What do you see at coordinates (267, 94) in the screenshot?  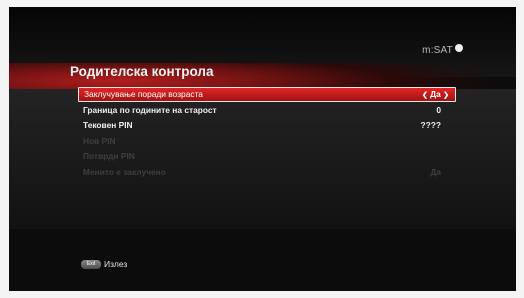 I see `menu-row-age-lock: Заклучување поради возраста ❮ Да ❯` at bounding box center [267, 94].